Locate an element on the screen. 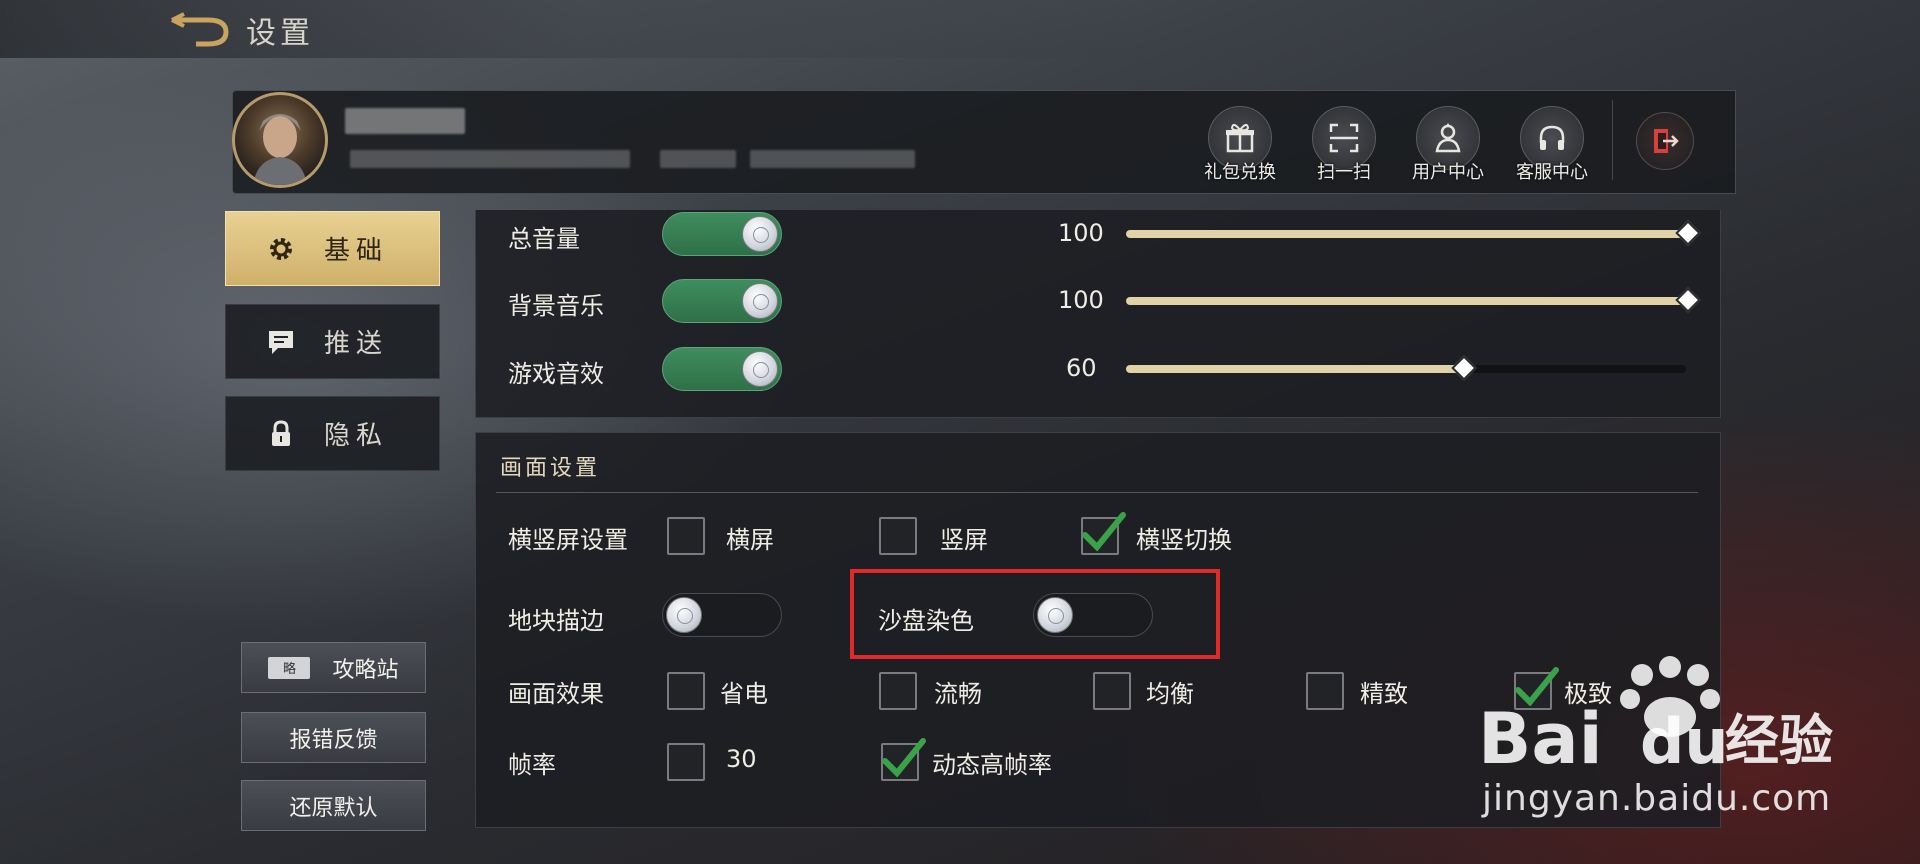 Image resolution: width=1920 pixels, height=864 pixels. quality-smooth-label: 流畅 is located at coordinates (958, 694).